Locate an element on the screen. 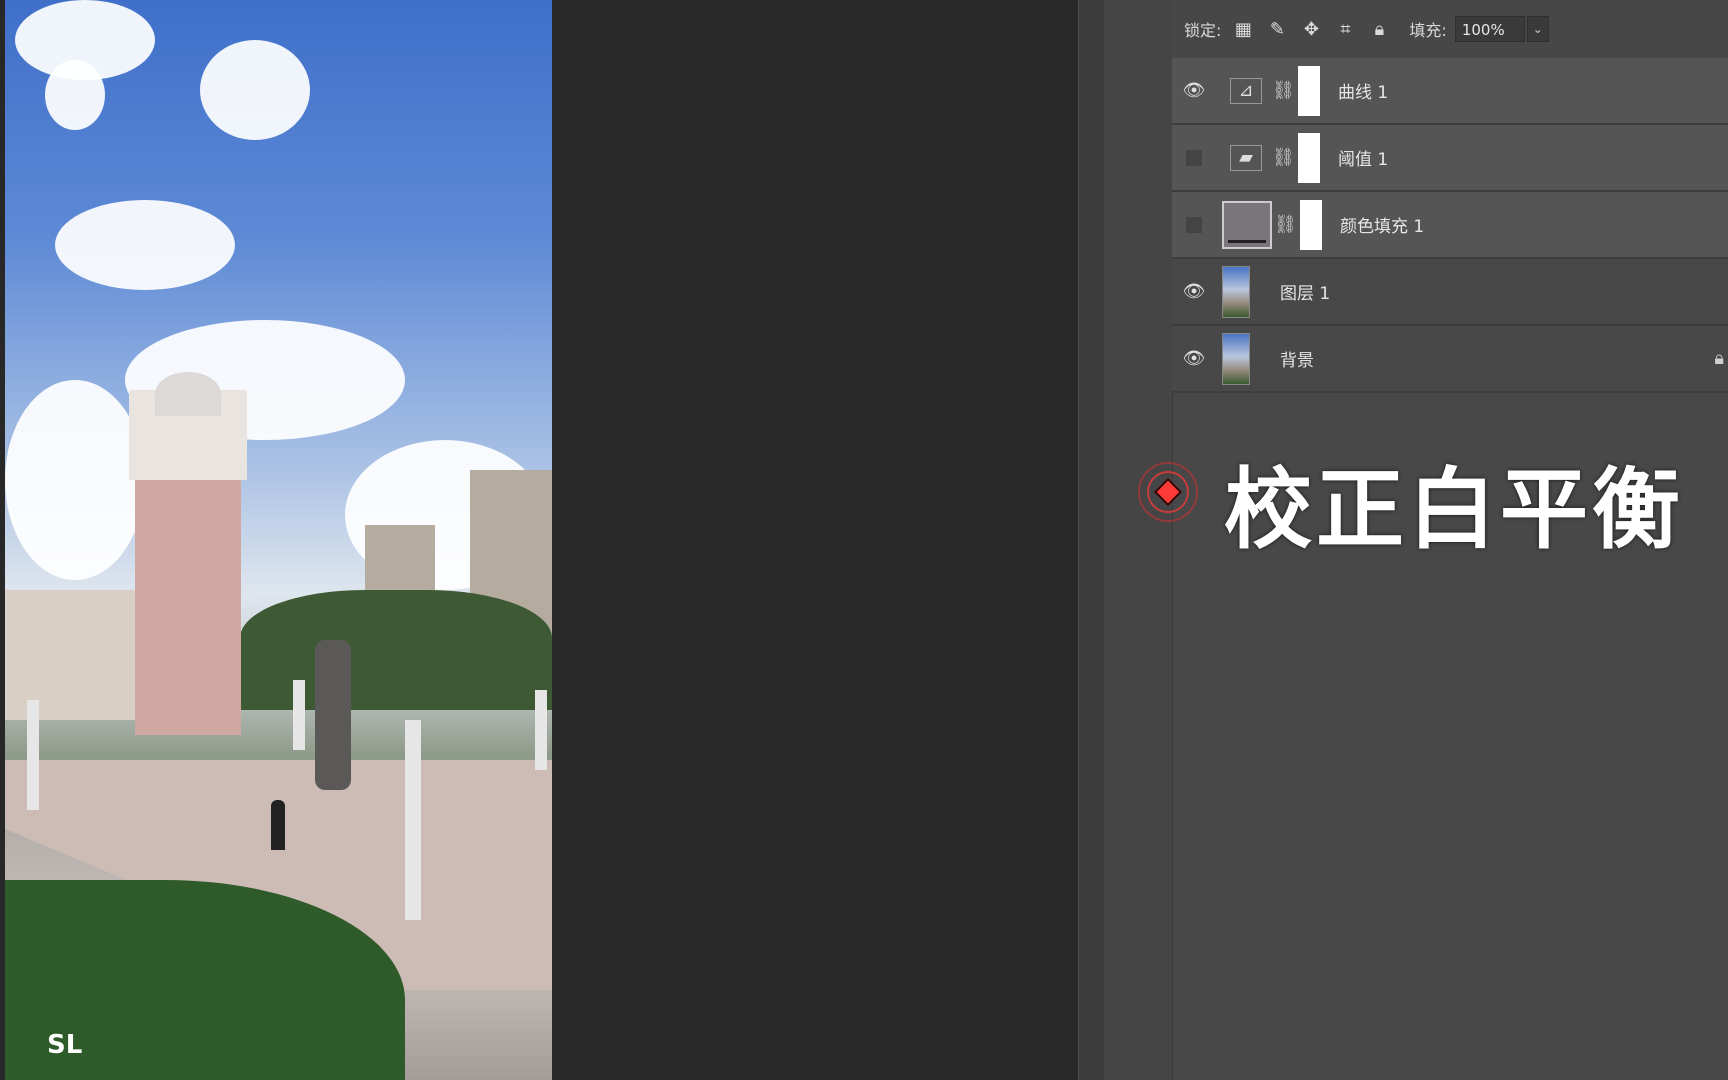 This screenshot has width=1728, height=1080. lock-move-icon: ✥ is located at coordinates (1311, 29).